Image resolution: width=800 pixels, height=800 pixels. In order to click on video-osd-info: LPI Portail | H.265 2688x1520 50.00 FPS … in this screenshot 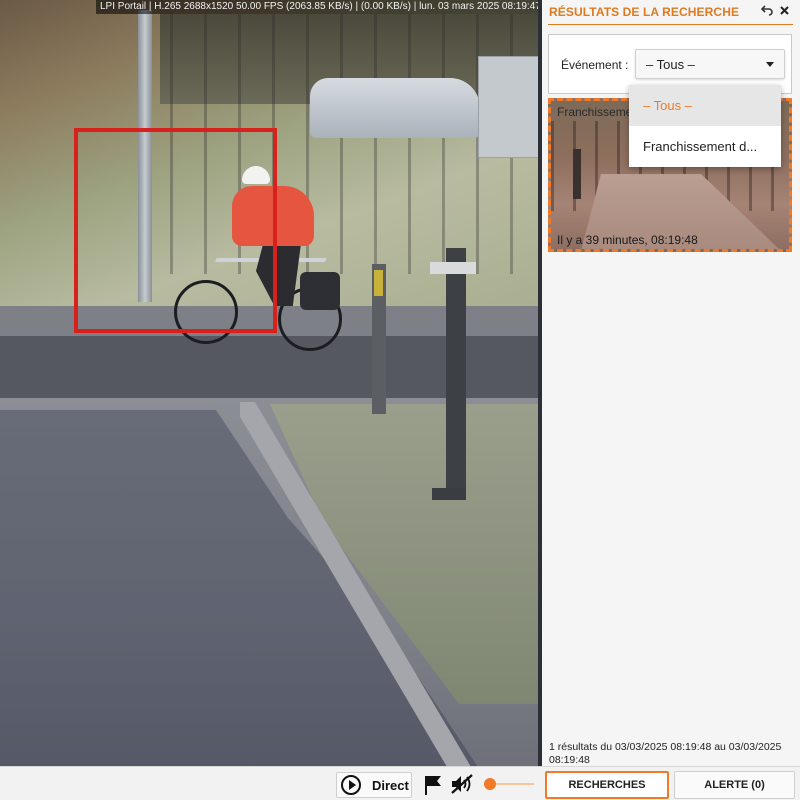, I will do `click(317, 7)`.